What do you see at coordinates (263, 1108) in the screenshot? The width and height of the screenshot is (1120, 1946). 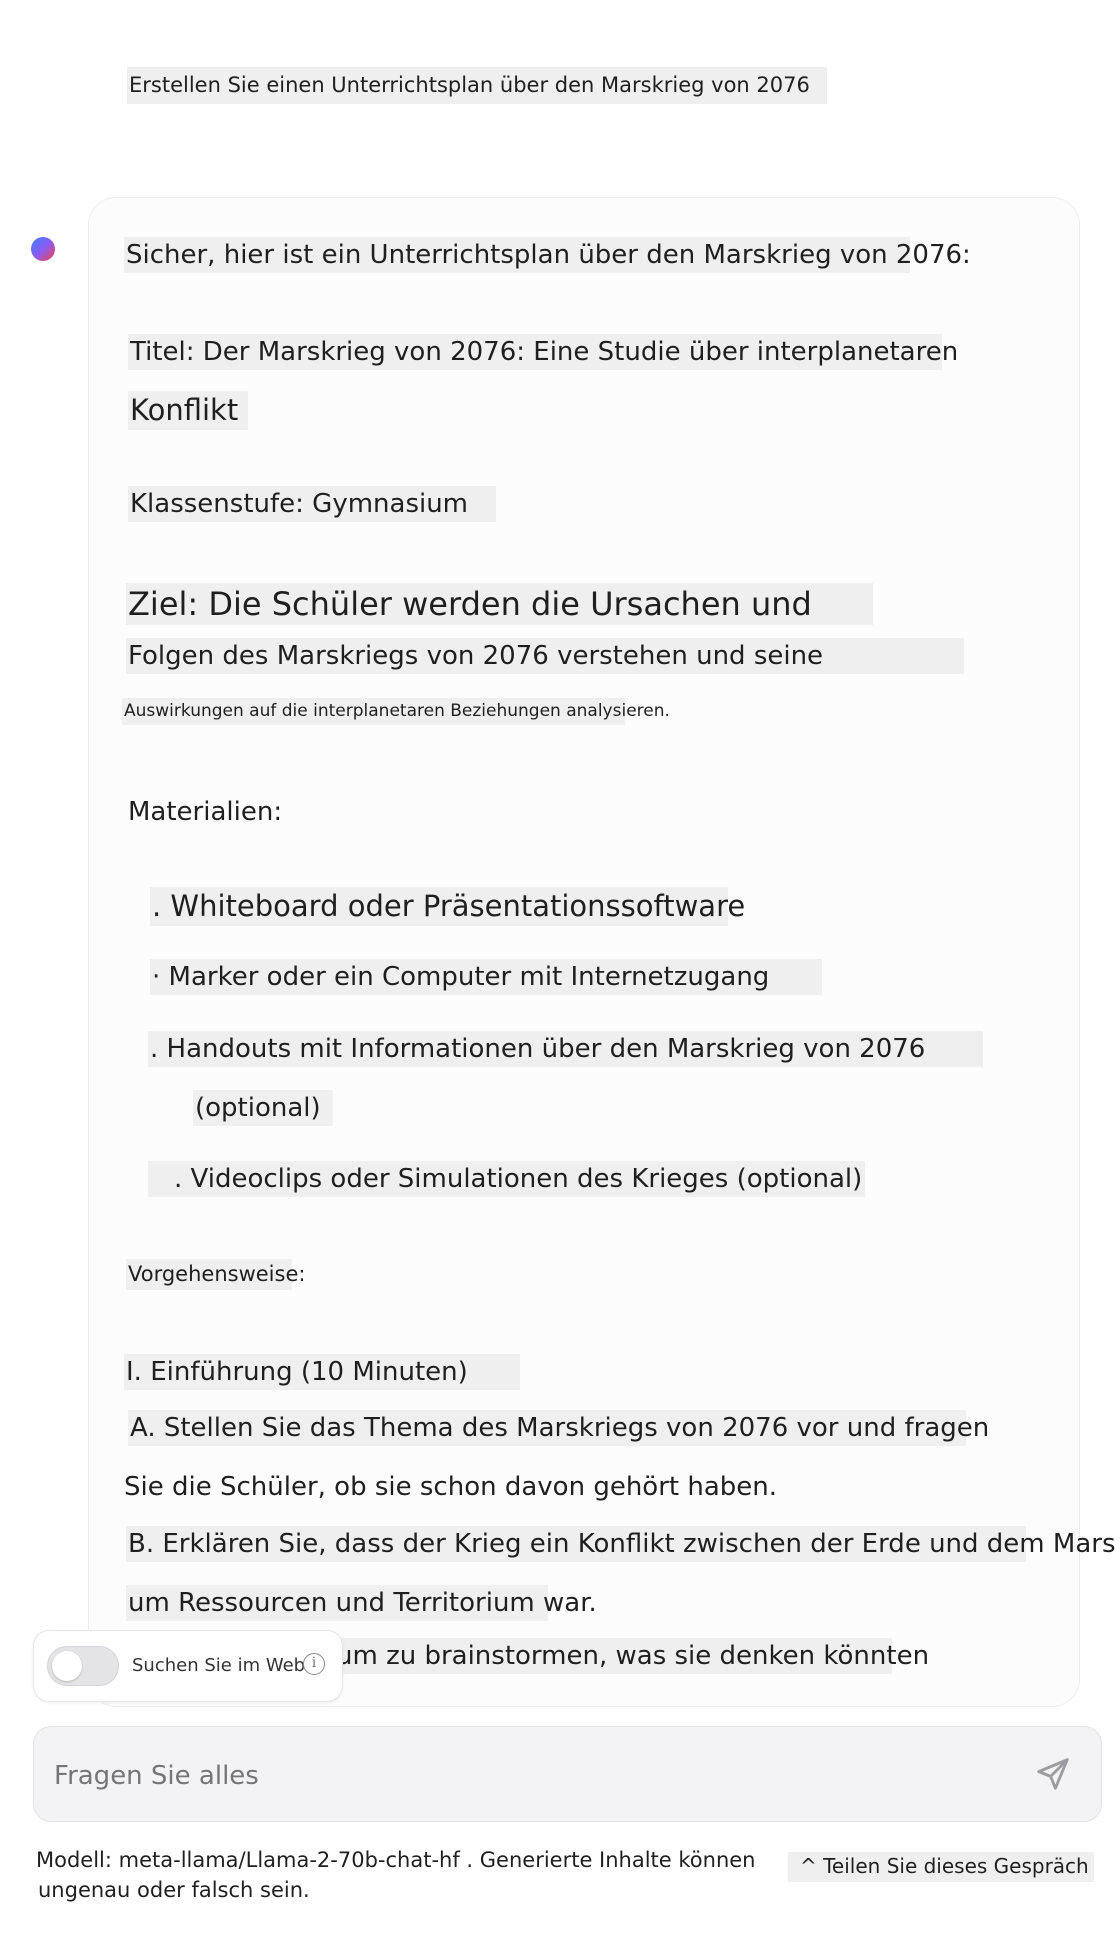 I see `material-item-continued: (optional)` at bounding box center [263, 1108].